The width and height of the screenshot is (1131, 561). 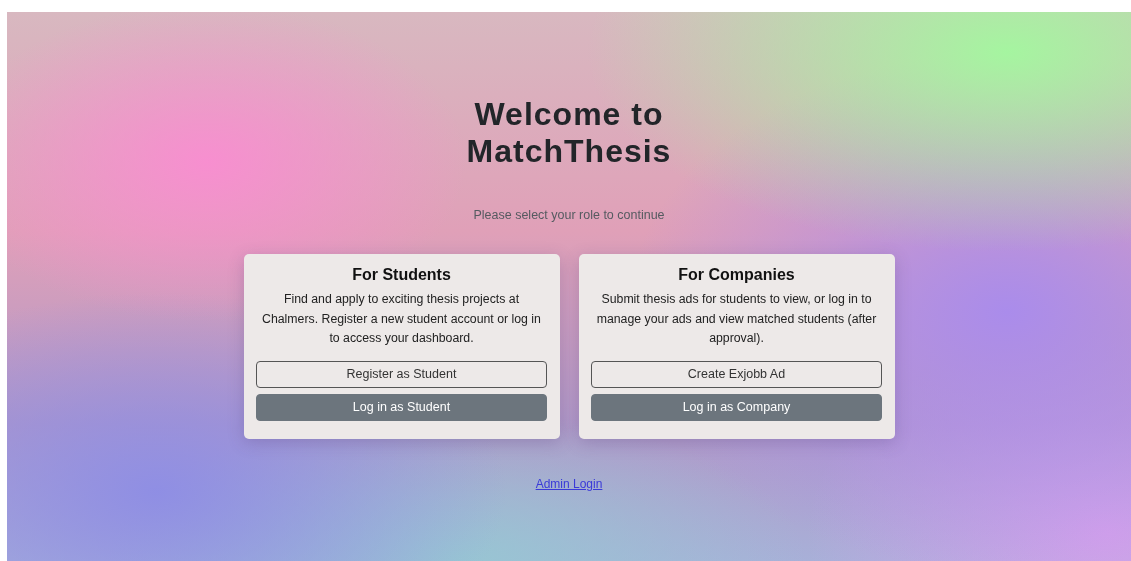 What do you see at coordinates (736, 374) in the screenshot?
I see `register-button: Create Exjobb Ad` at bounding box center [736, 374].